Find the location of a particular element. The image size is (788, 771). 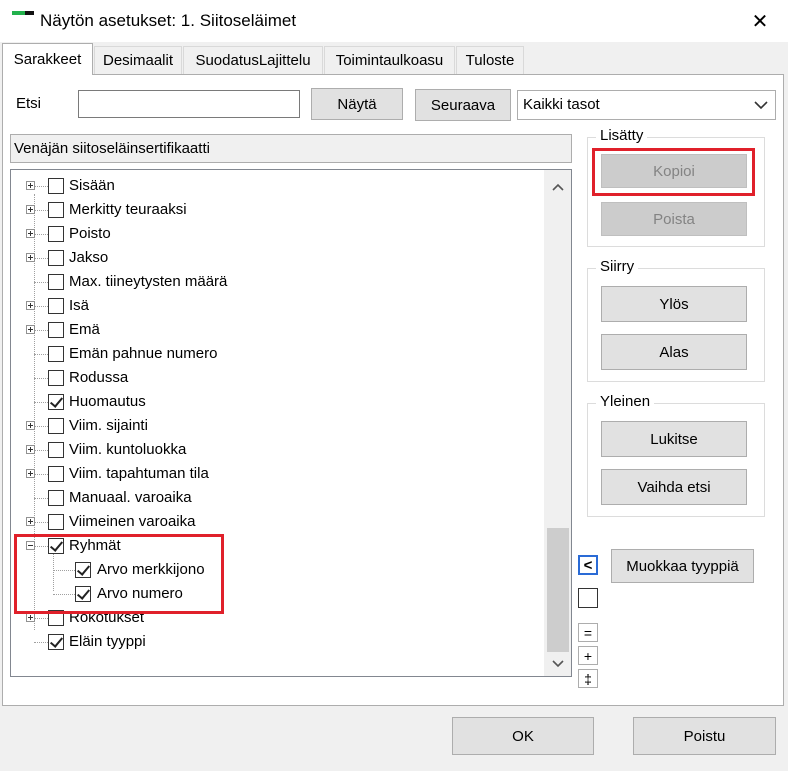

close-button: ✕ is located at coordinates (760, 21).